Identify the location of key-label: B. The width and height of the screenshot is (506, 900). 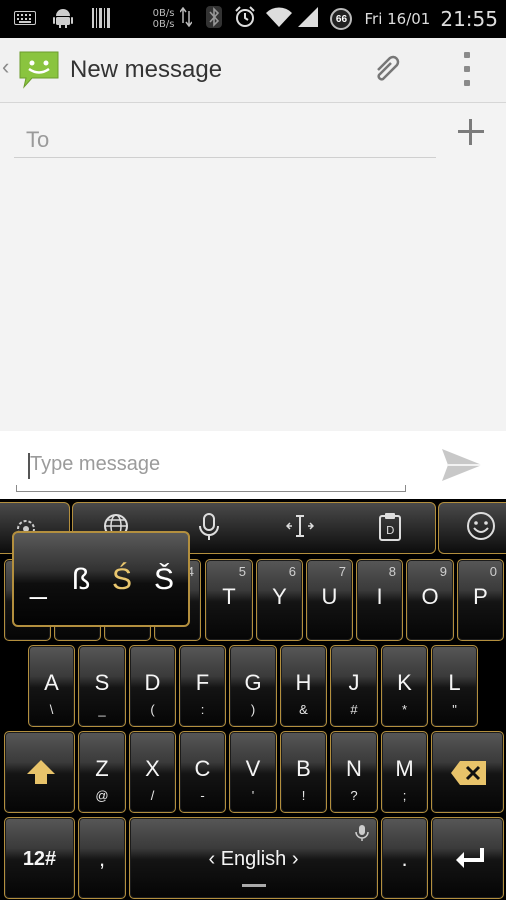
(303, 768).